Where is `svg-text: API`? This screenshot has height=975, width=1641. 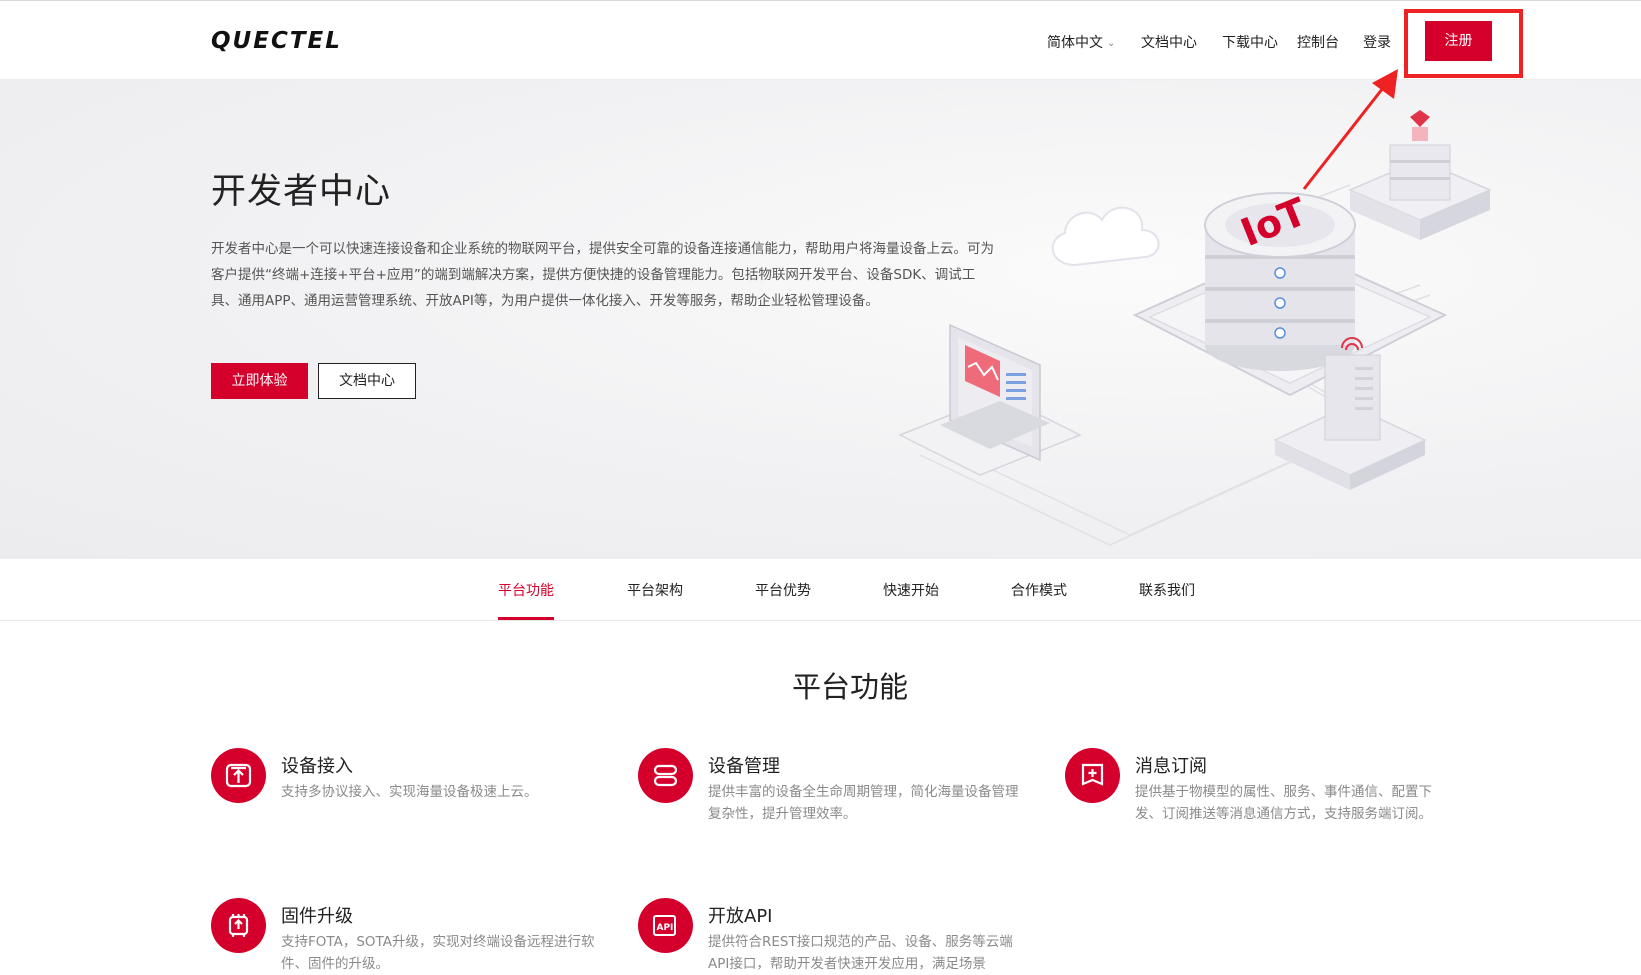
svg-text: API is located at coordinates (665, 928).